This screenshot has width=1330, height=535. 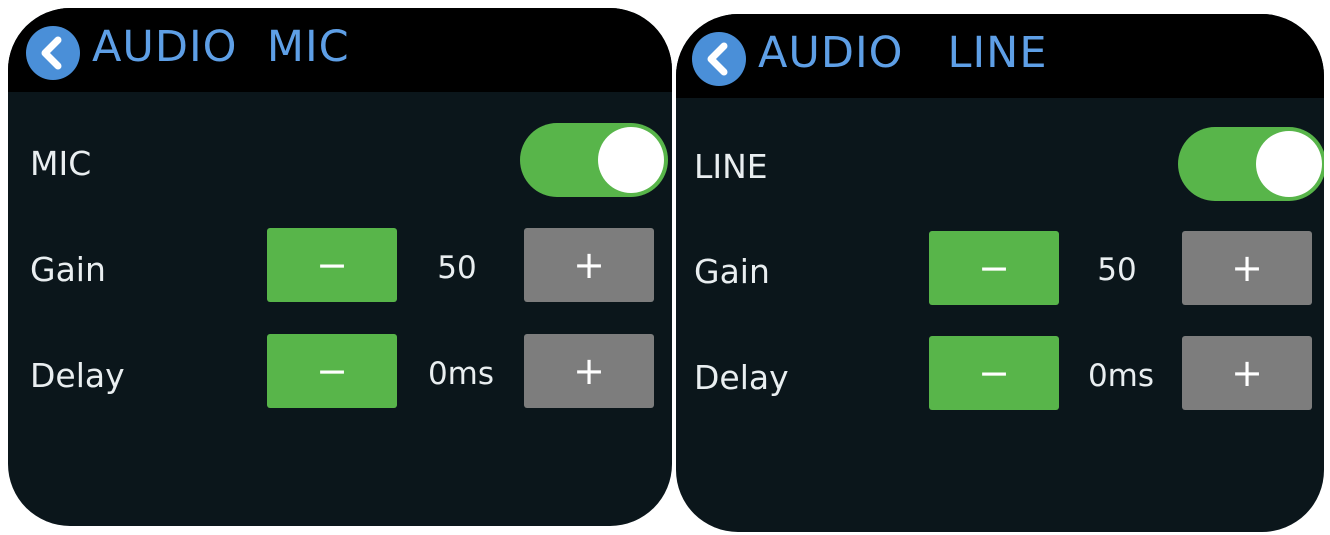 What do you see at coordinates (594, 160) in the screenshot?
I see `mic-toggle` at bounding box center [594, 160].